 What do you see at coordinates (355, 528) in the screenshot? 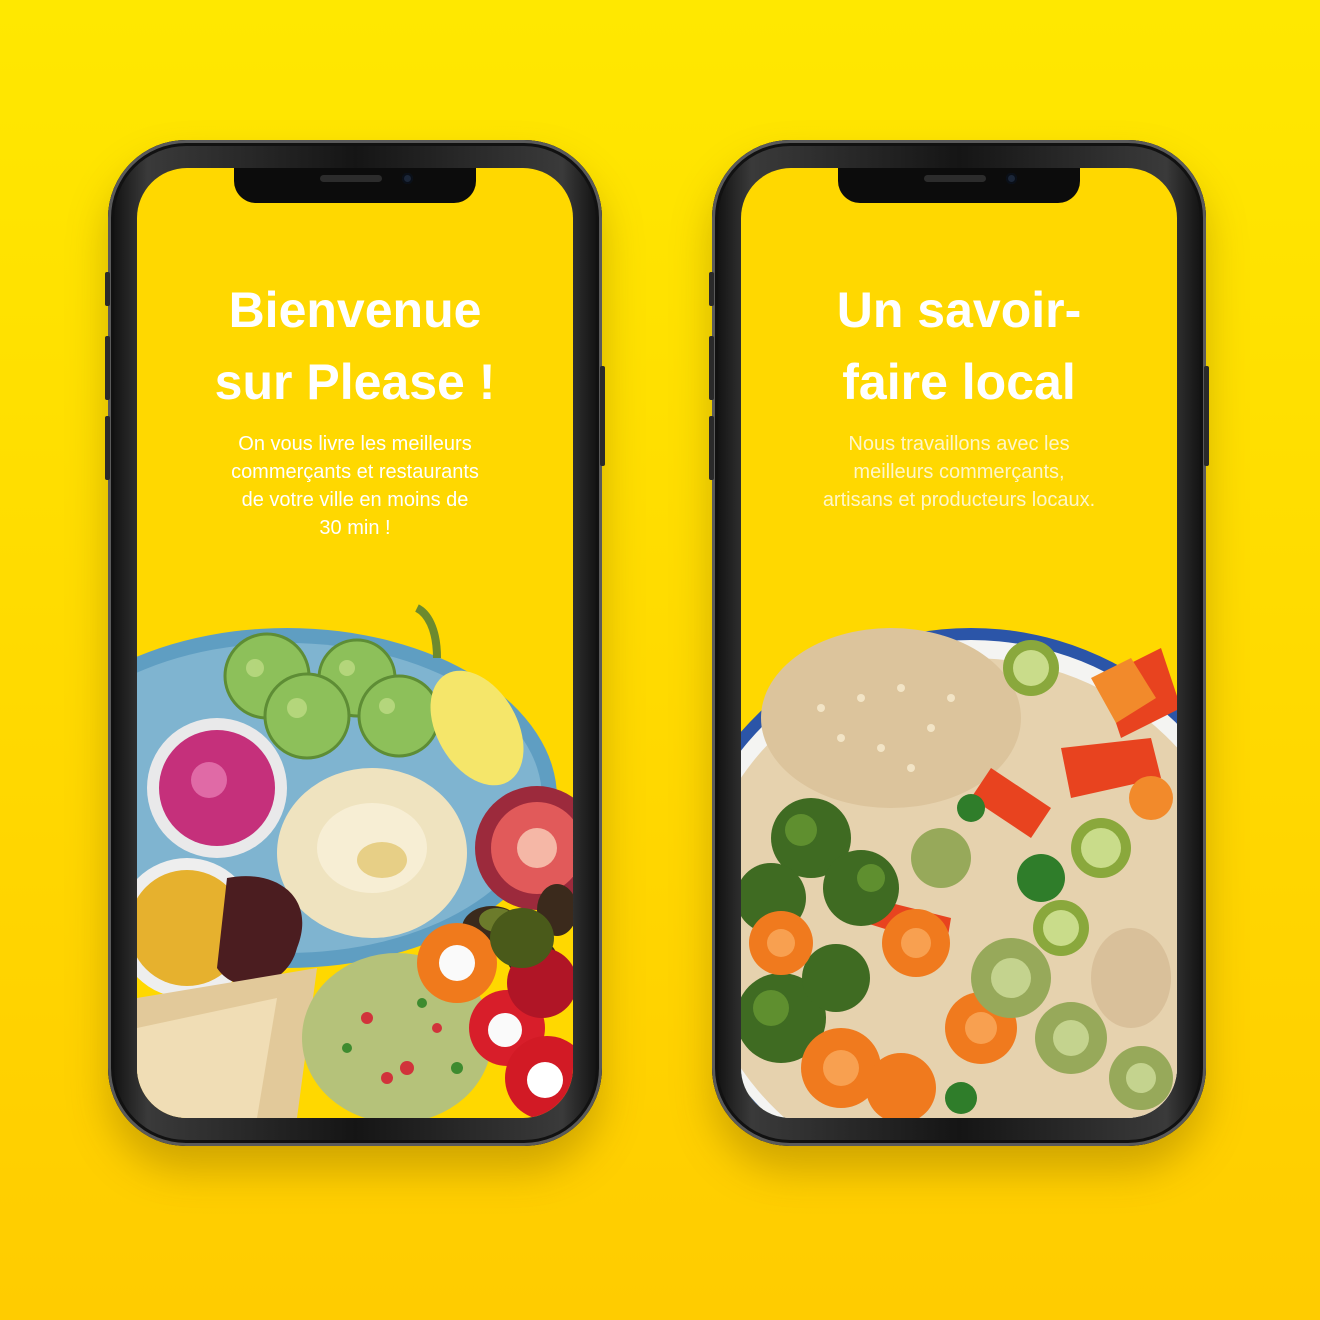
I see `welcome-subtitle-line: 30 min !` at bounding box center [355, 528].